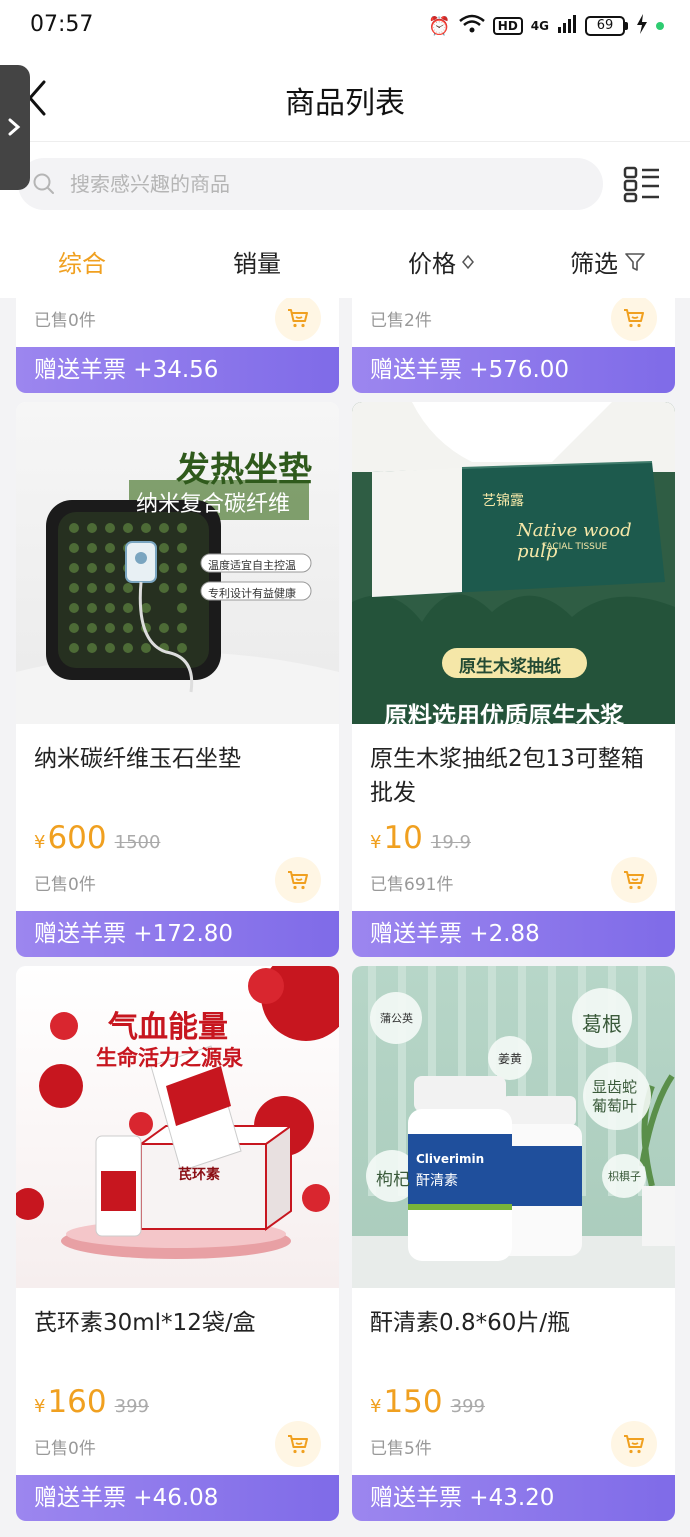 The width and height of the screenshot is (690, 1537). What do you see at coordinates (450, 1159) in the screenshot?
I see `image-bottle-label: Cliverimin` at bounding box center [450, 1159].